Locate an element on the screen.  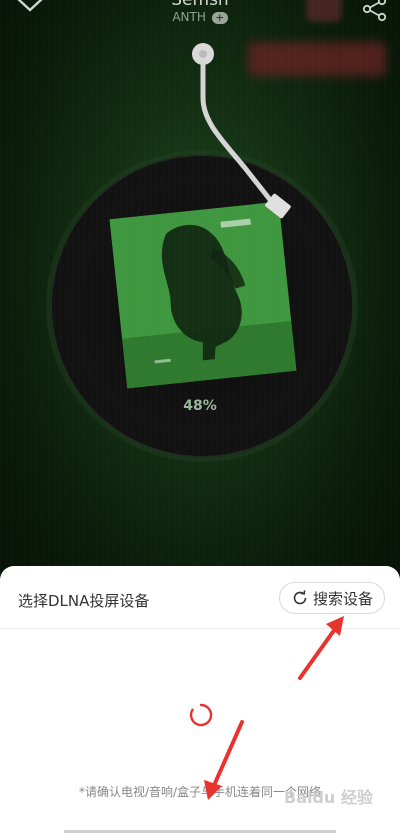
progress-label: 48% is located at coordinates (200, 406).